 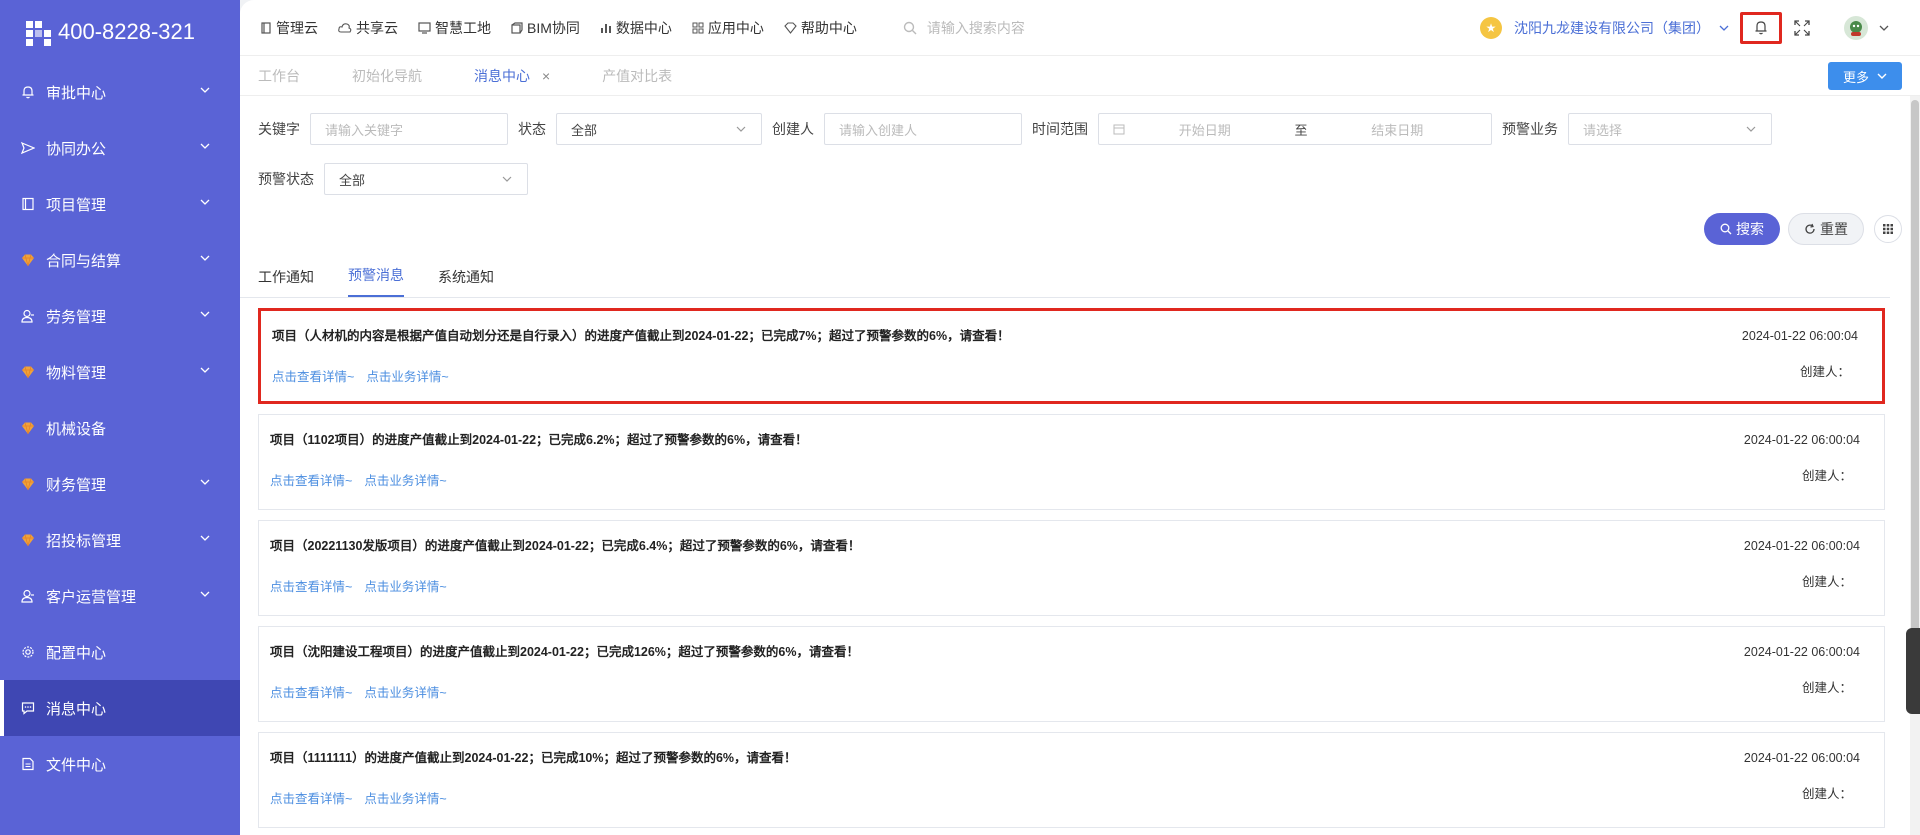 What do you see at coordinates (120, 260) in the screenshot?
I see `sidebar-item: 合同与结算` at bounding box center [120, 260].